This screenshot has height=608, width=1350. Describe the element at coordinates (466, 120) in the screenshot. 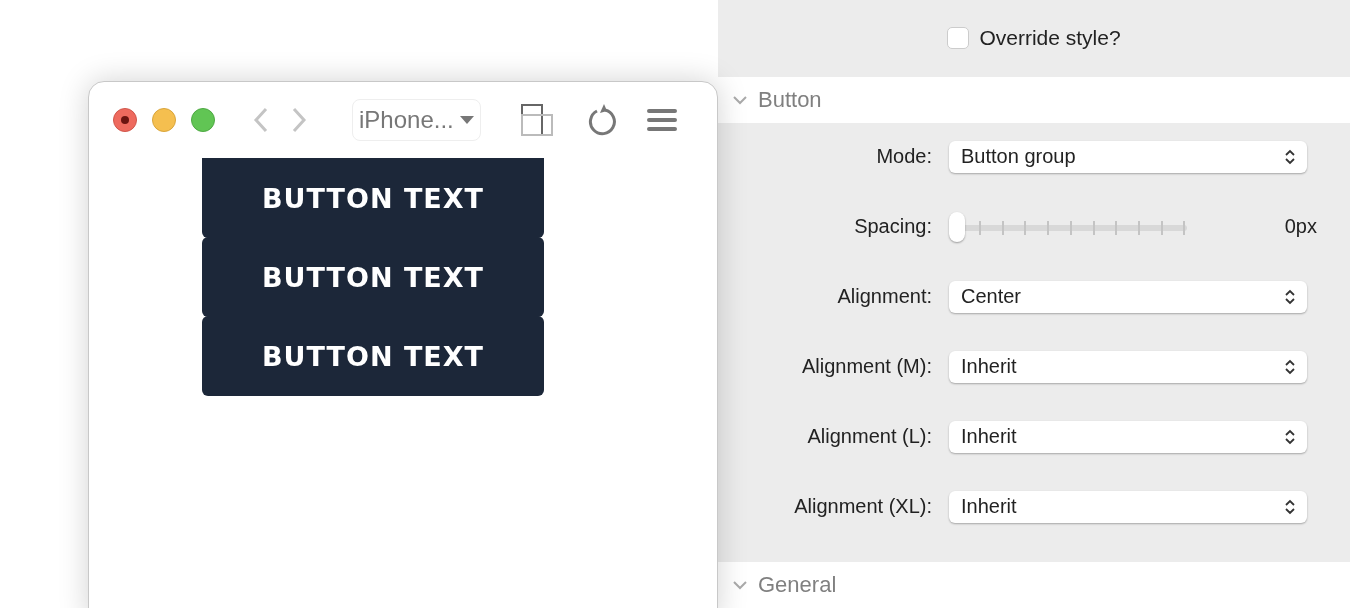

I see `caret-icon` at that location.